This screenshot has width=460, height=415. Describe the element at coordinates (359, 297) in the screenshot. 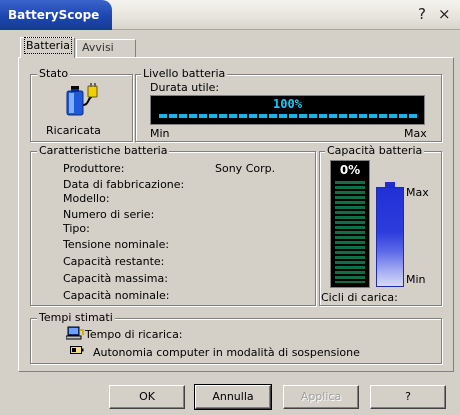

I see `charge-cycles-label: Cicli di carica:` at that location.